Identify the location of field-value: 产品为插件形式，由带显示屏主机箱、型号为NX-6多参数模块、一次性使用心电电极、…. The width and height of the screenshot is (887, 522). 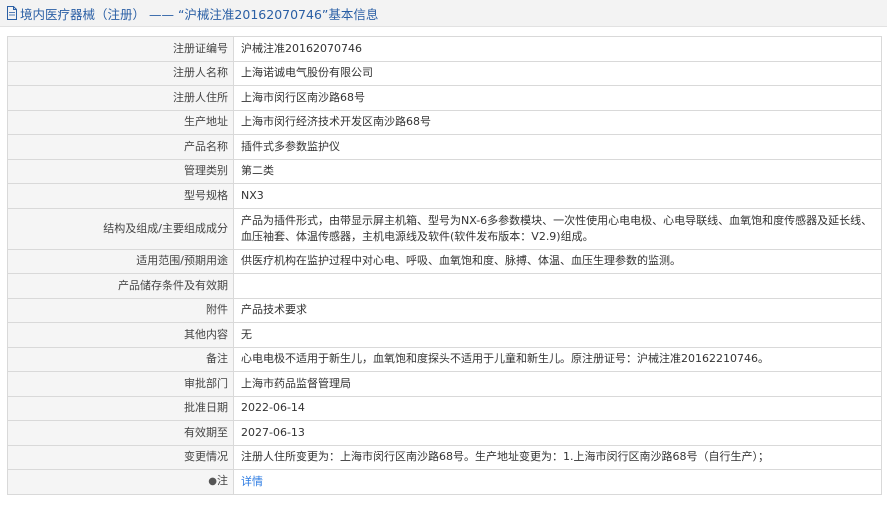
(557, 228).